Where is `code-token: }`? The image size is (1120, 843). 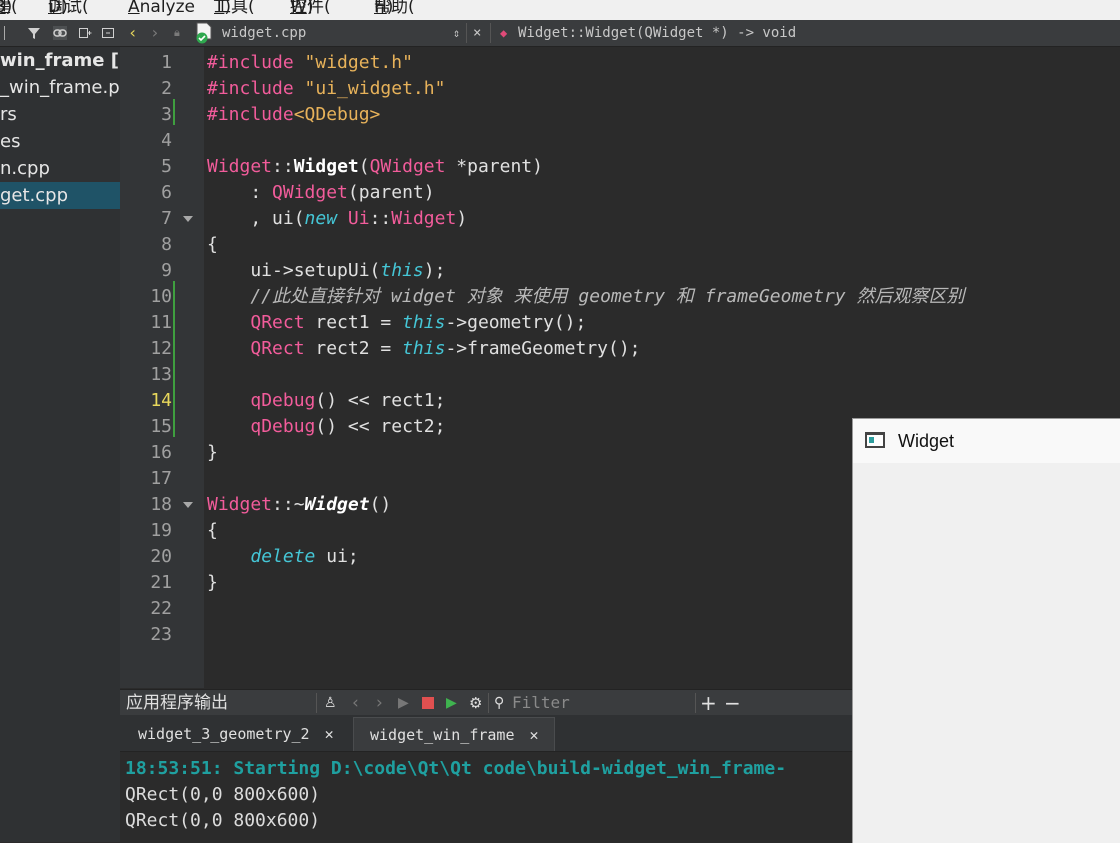
code-token: } is located at coordinates (212, 452).